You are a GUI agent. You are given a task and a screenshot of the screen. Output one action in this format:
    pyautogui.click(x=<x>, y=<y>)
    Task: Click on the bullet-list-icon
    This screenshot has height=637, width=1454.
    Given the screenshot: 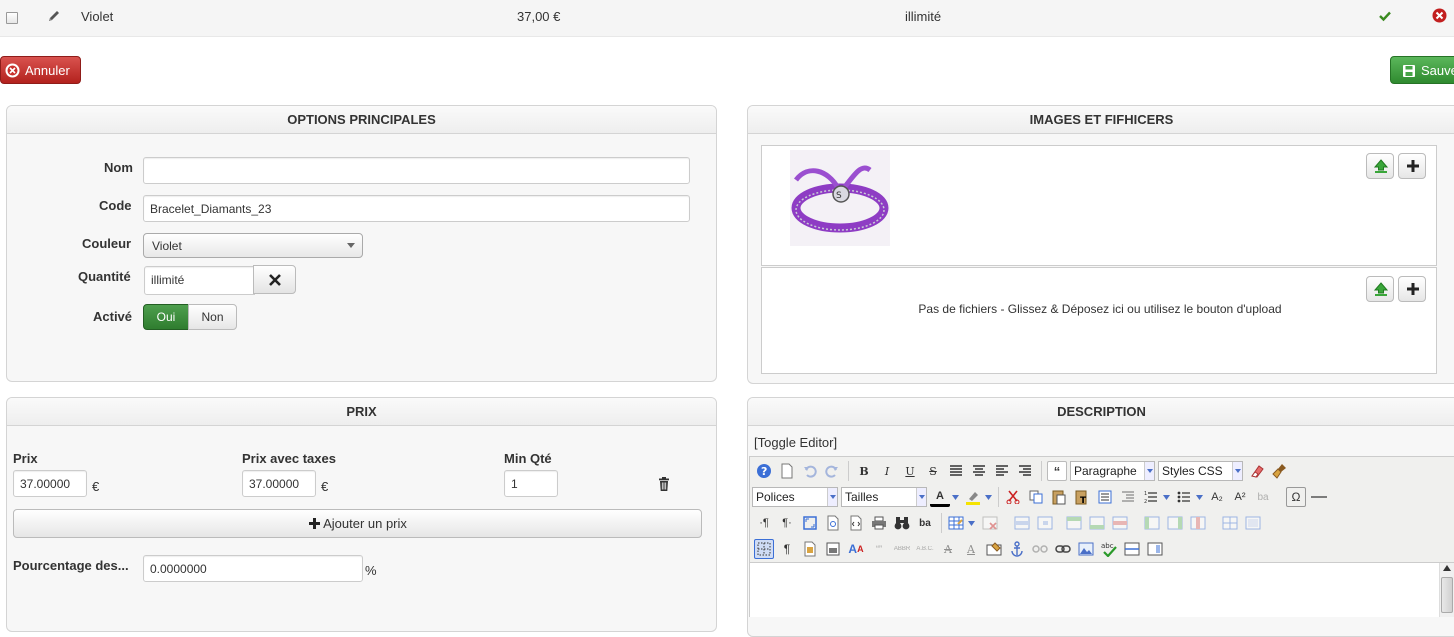 What is the action you would take?
    pyautogui.click(x=1184, y=497)
    